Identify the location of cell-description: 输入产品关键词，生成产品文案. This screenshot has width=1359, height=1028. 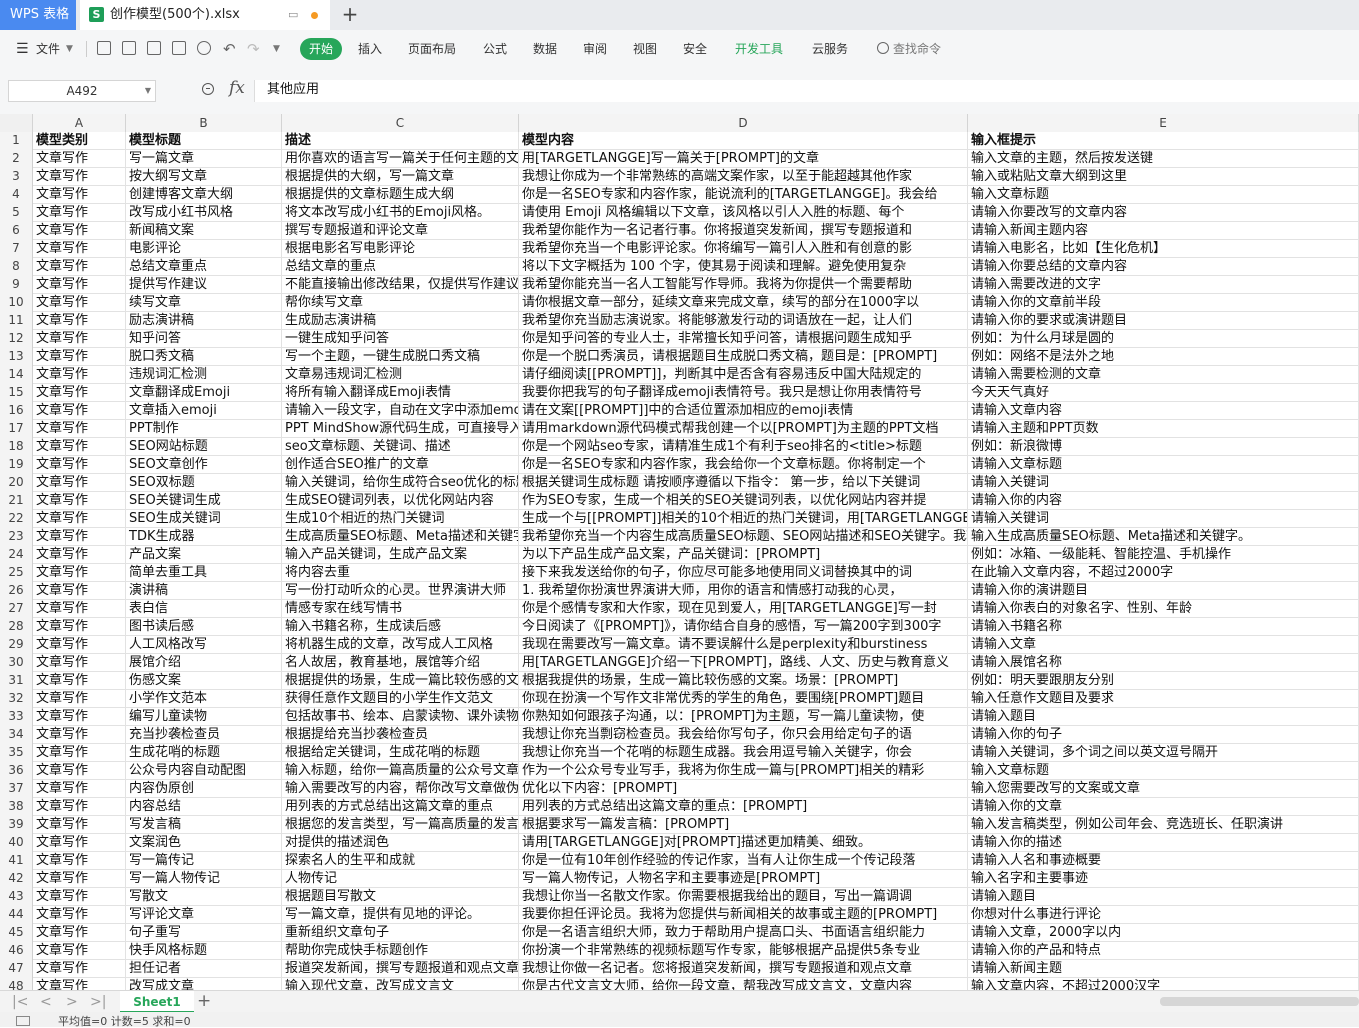
(400, 554).